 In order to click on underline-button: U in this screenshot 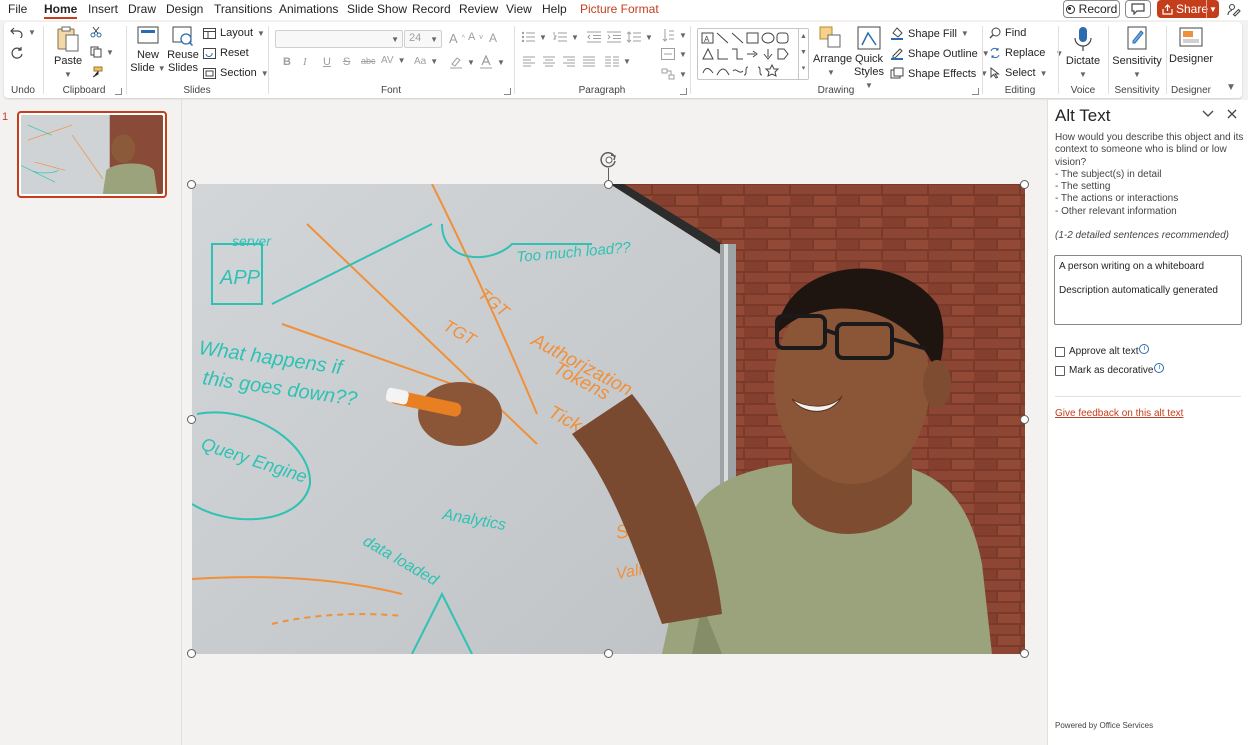, I will do `click(327, 62)`.